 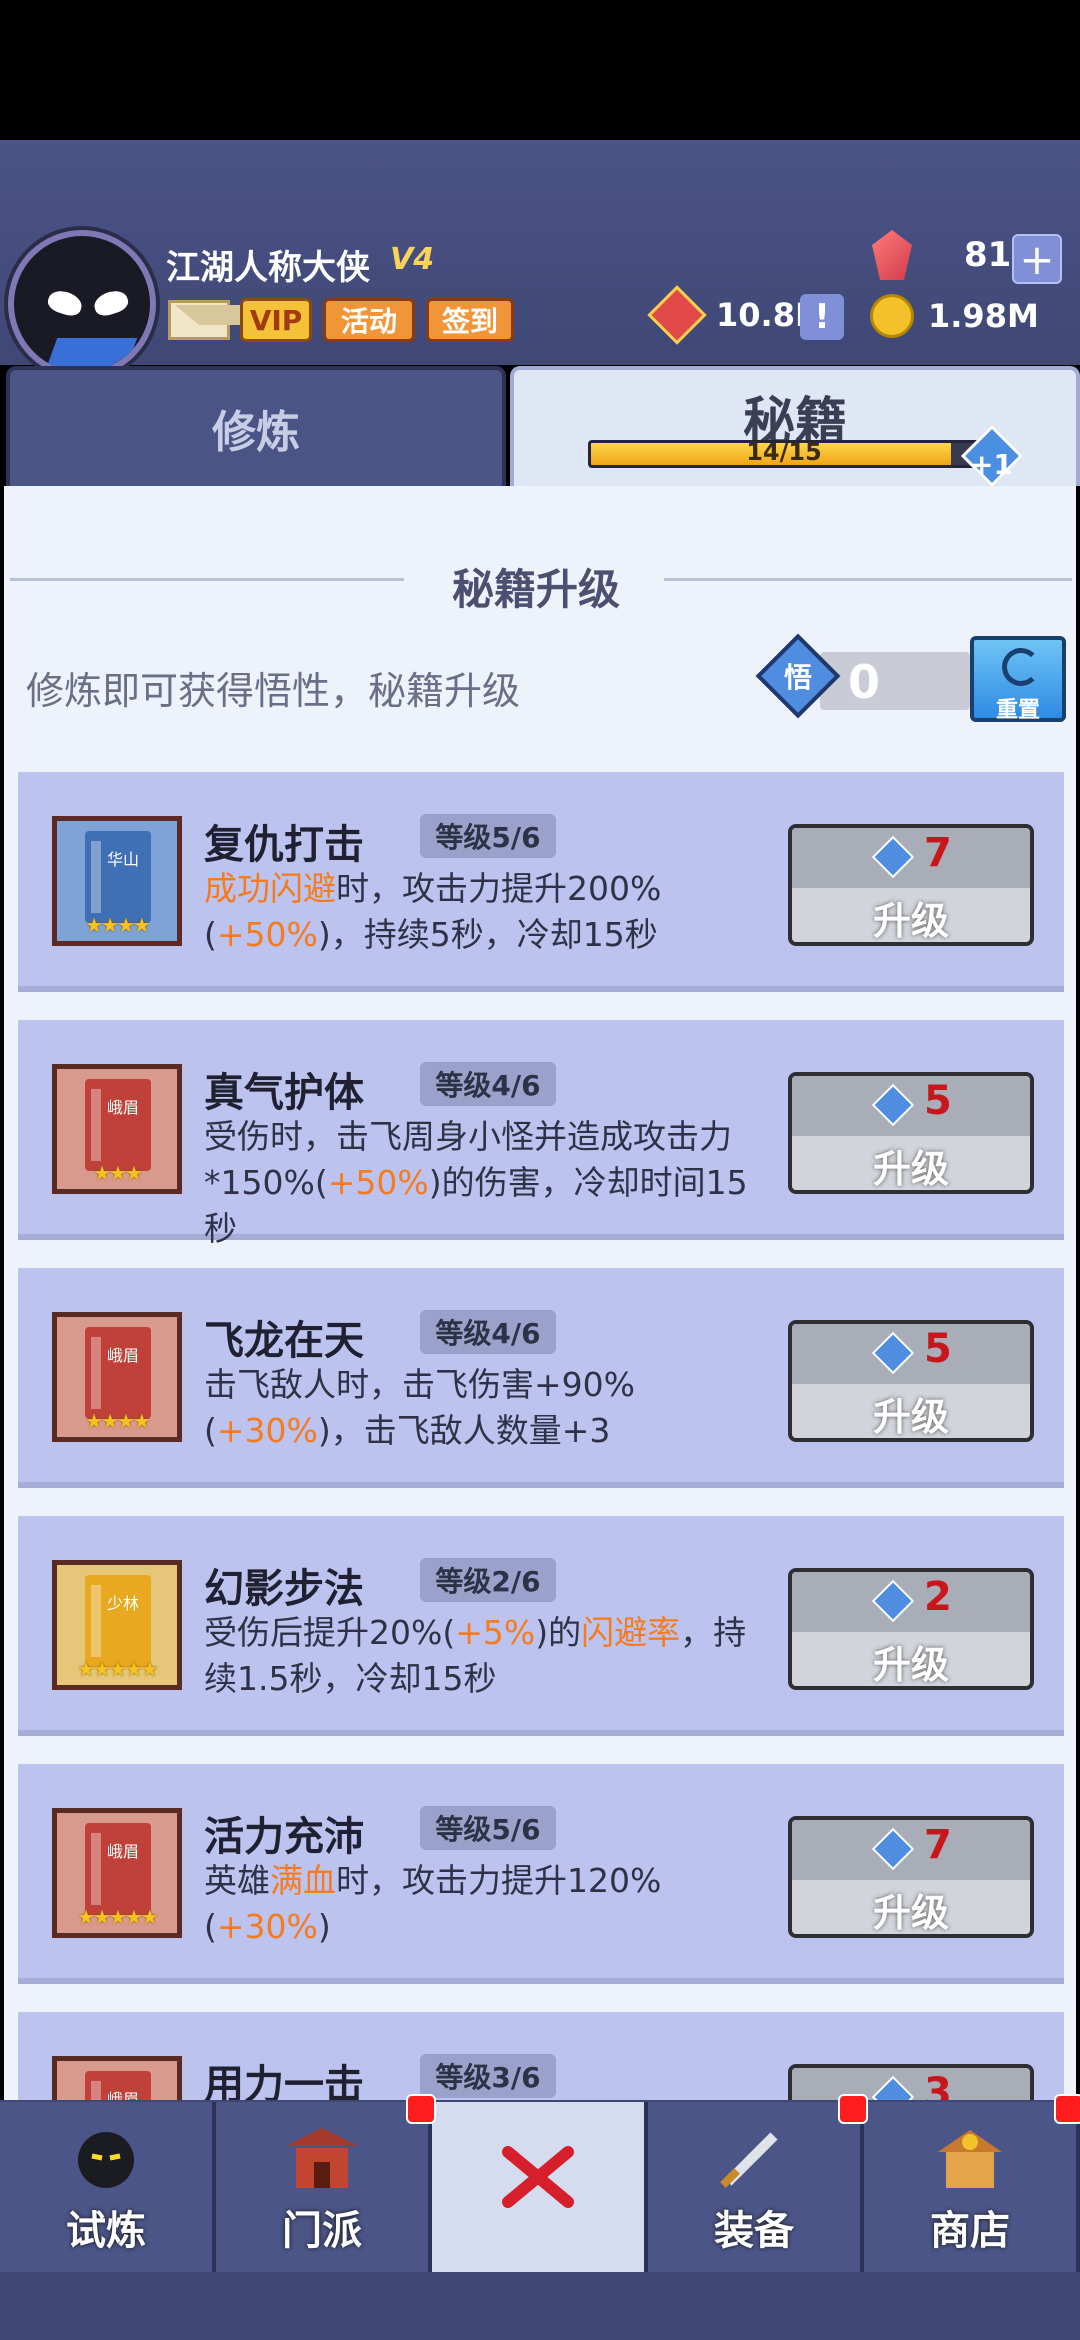 I want to click on upgrade-cost: 2, so click(x=938, y=1597).